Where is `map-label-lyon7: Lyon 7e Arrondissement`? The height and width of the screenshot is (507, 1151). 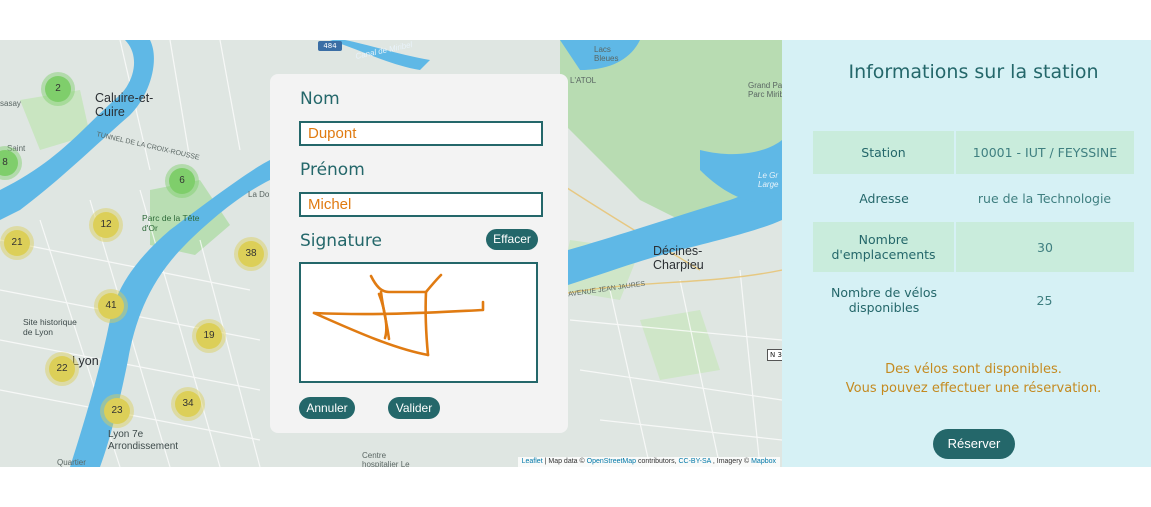
map-label-lyon7: Lyon 7e Arrondissement is located at coordinates (143, 440).